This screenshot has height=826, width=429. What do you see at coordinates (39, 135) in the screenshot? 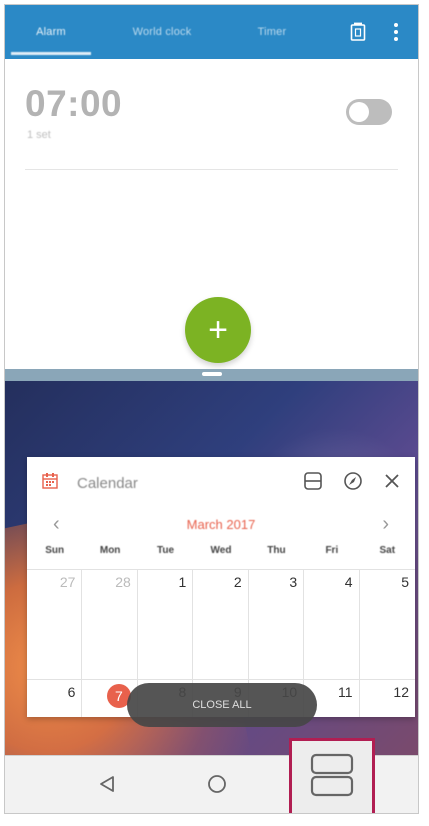
I see `alarm-subtitle: 1 set` at bounding box center [39, 135].